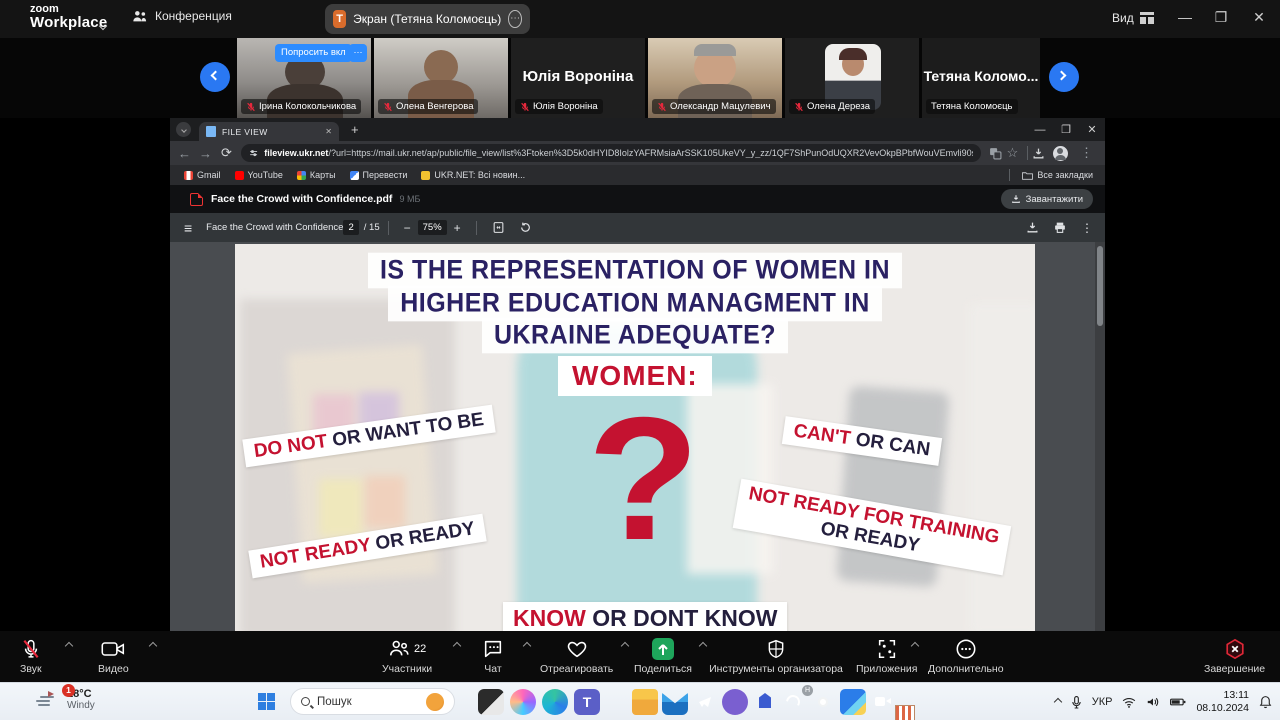 The width and height of the screenshot is (1280, 720). Describe the element at coordinates (1102, 702) in the screenshot. I see `language-indicator: УКР` at that location.